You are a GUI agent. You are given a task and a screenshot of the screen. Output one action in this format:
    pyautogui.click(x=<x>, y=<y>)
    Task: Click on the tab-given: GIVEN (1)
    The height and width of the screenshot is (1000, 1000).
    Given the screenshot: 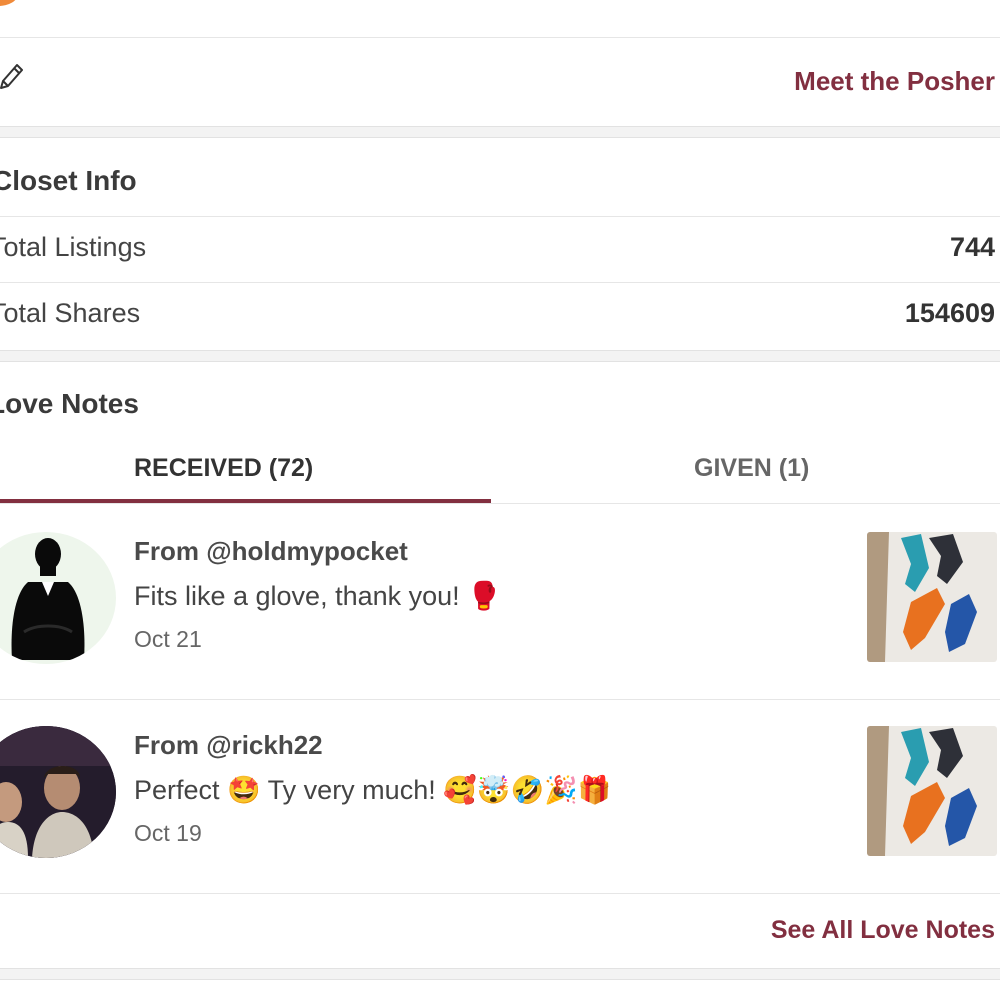 What is the action you would take?
    pyautogui.click(x=751, y=468)
    